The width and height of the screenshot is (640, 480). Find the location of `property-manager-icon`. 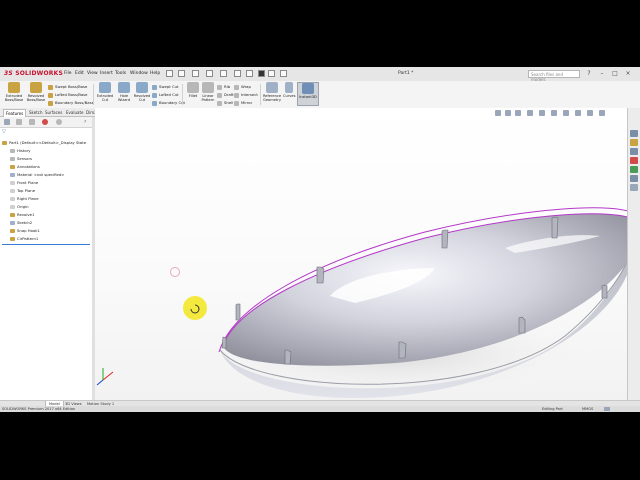

property-manager-icon is located at coordinates (19, 122).